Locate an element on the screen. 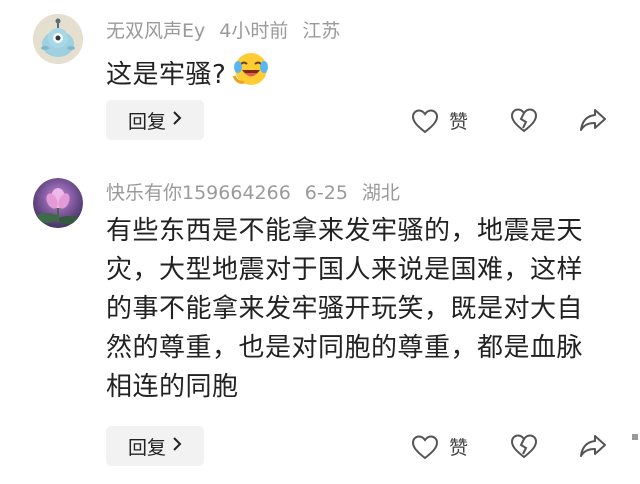 This screenshot has width=640, height=484. comment-text: 这是牢骚? is located at coordinates (356, 75).